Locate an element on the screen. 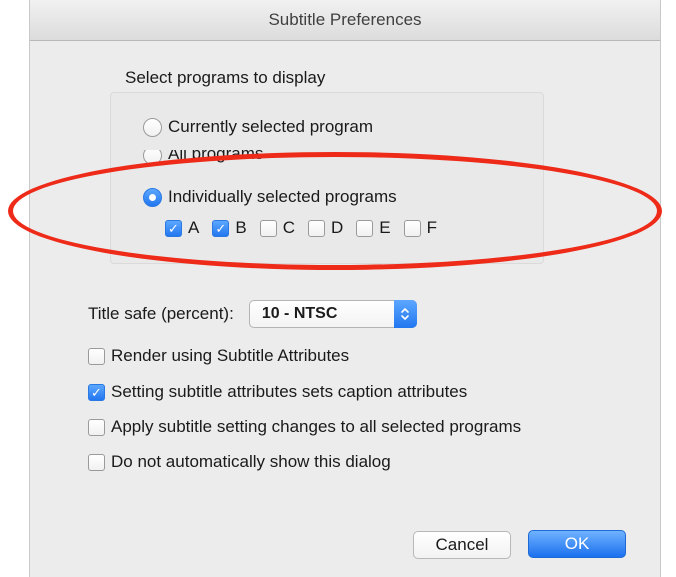  title-bar: Subtitle Preferences is located at coordinates (345, 20).